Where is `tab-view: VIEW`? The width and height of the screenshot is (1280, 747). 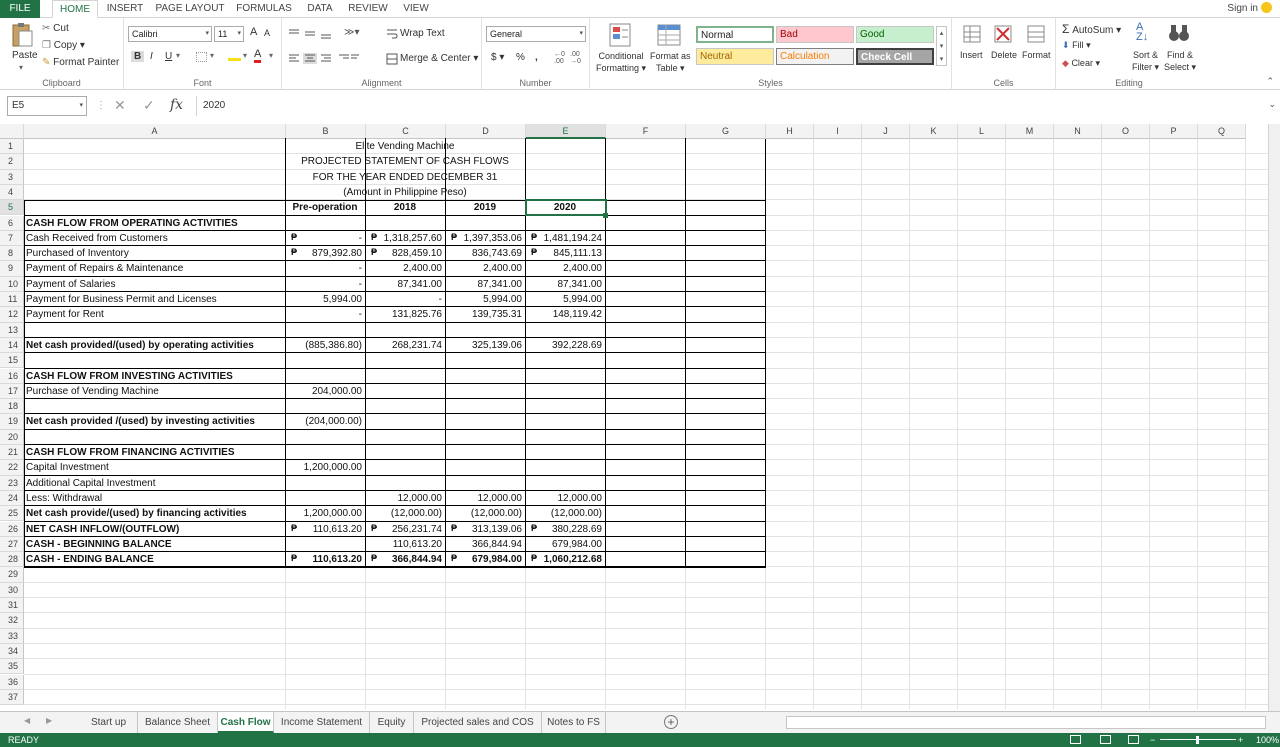
tab-view: VIEW is located at coordinates (416, 9).